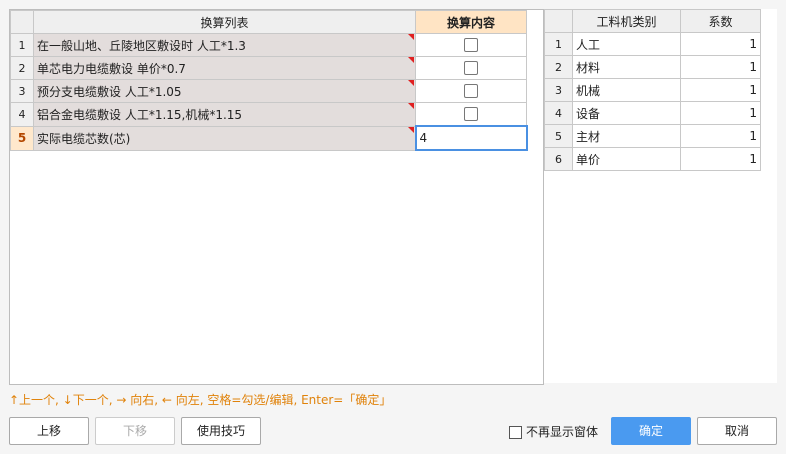 The height and width of the screenshot is (454, 786). What do you see at coordinates (471, 22) in the screenshot?
I see `conversion-content-header: 换算内容` at bounding box center [471, 22].